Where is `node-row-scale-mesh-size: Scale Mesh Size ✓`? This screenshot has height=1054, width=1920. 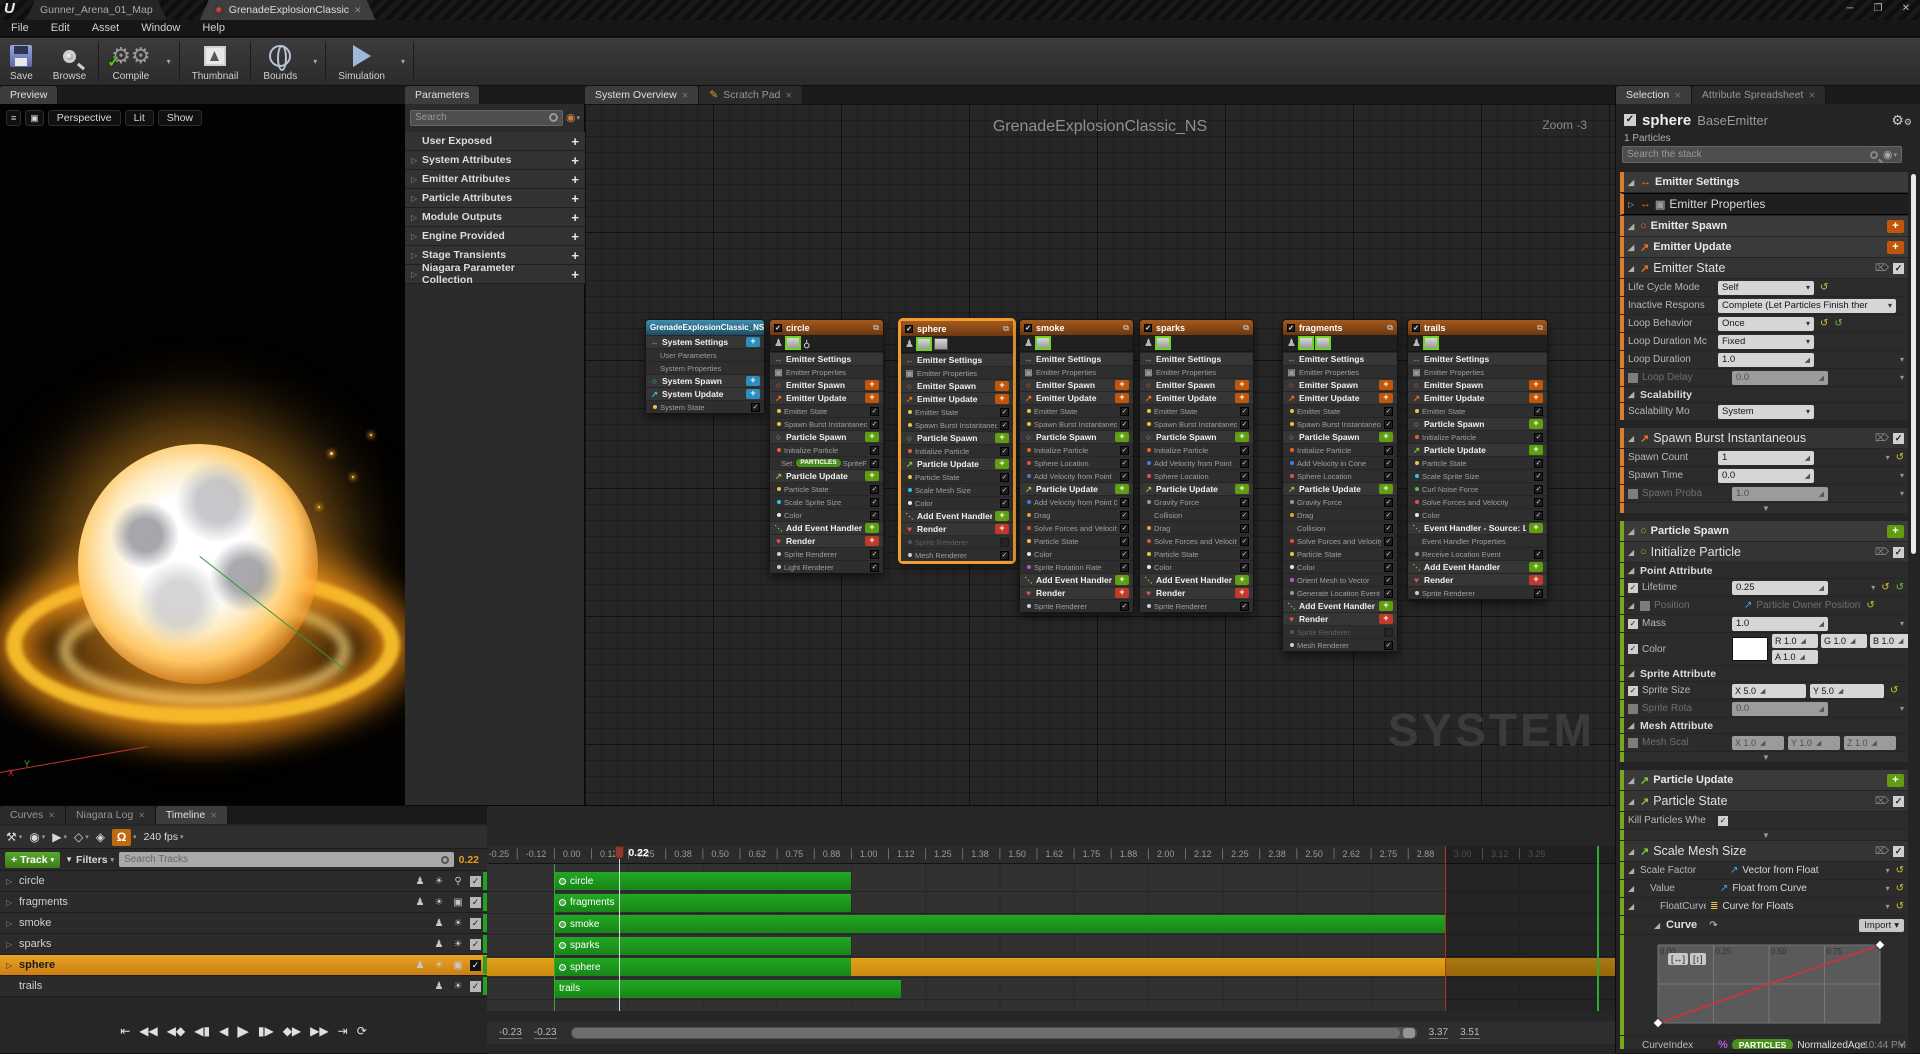
node-row-scale-mesh-size: Scale Mesh Size ✓ is located at coordinates (957, 489).